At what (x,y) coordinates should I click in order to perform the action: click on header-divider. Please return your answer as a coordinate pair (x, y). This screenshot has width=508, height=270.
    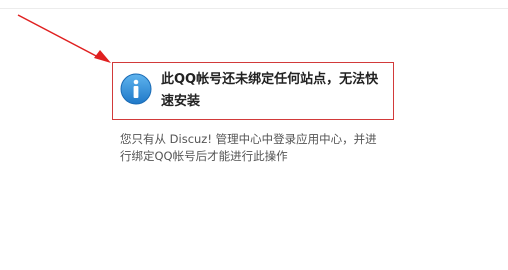
    Looking at the image, I should click on (254, 8).